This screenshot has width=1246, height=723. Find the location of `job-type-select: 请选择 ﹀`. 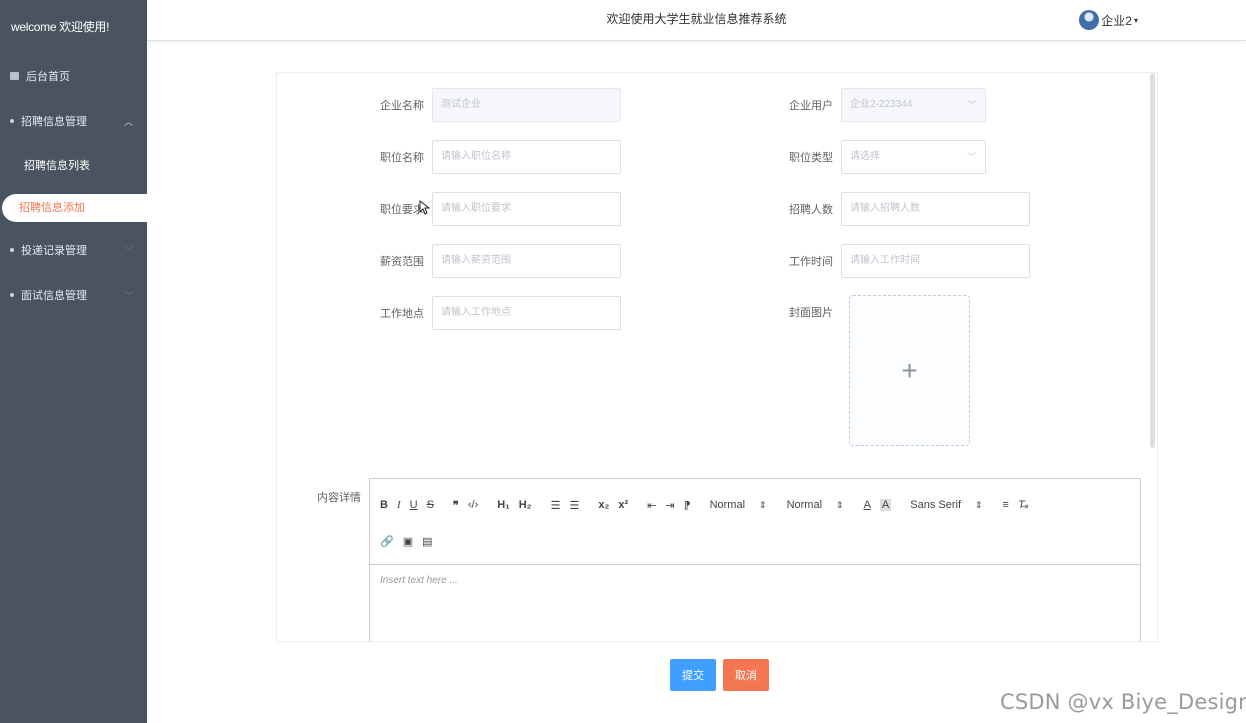

job-type-select: 请选择 ﹀ is located at coordinates (913, 157).